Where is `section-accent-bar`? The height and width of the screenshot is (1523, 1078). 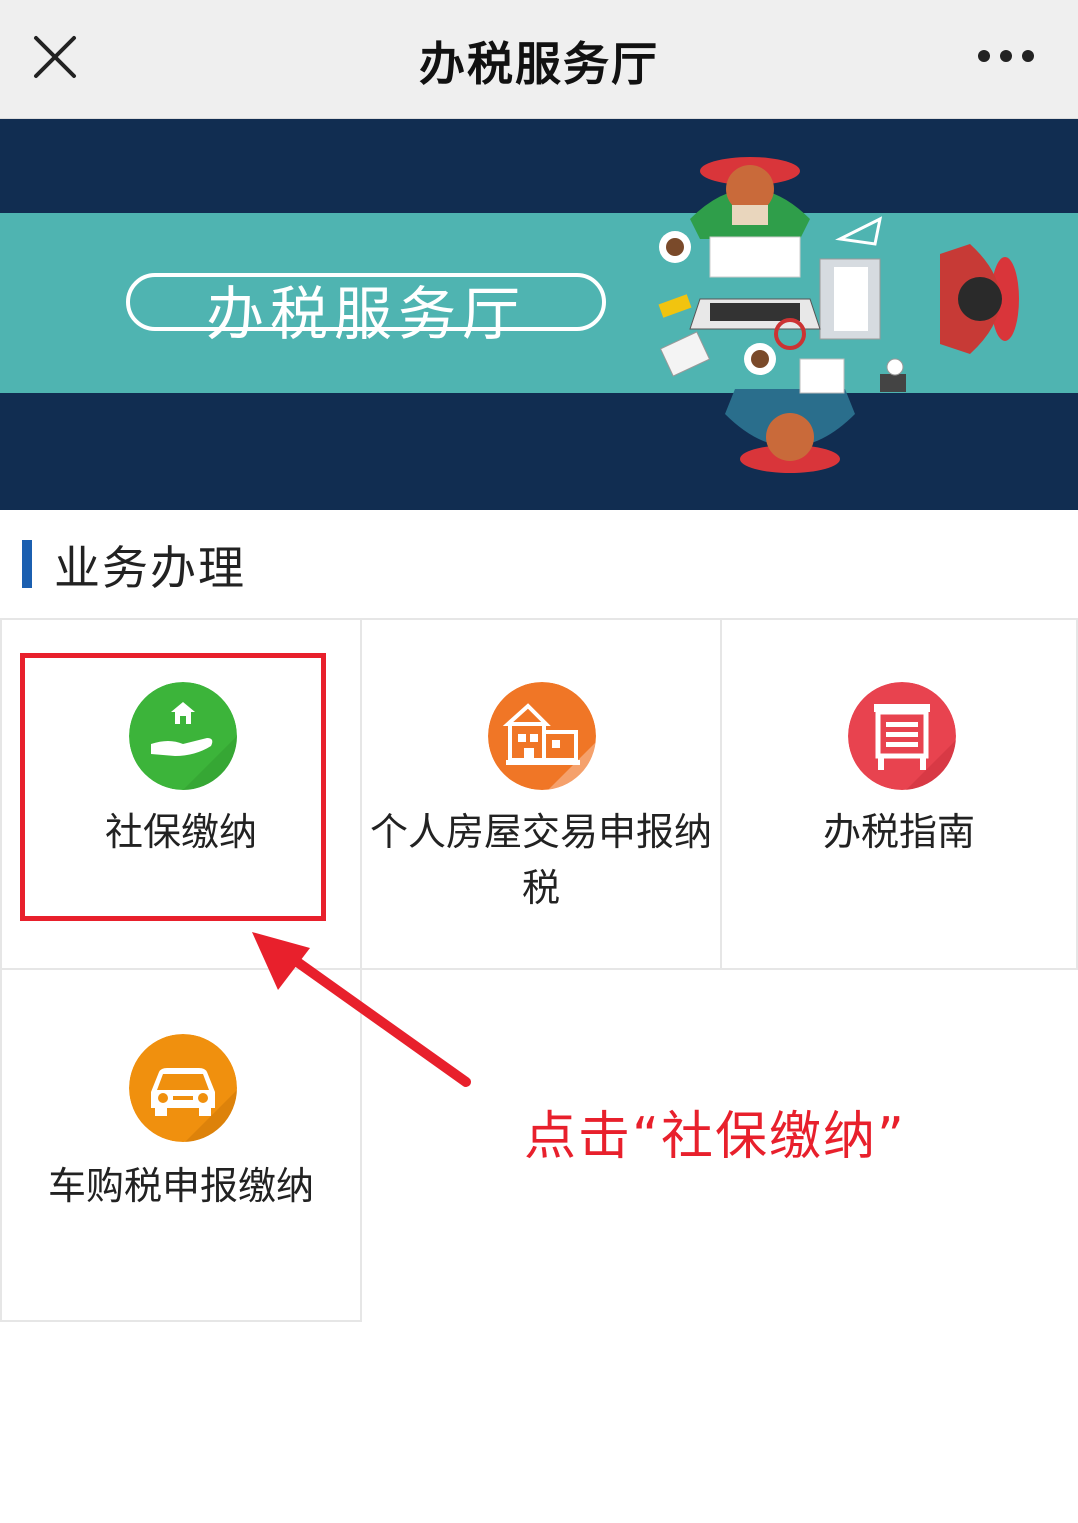
section-accent-bar is located at coordinates (27, 564).